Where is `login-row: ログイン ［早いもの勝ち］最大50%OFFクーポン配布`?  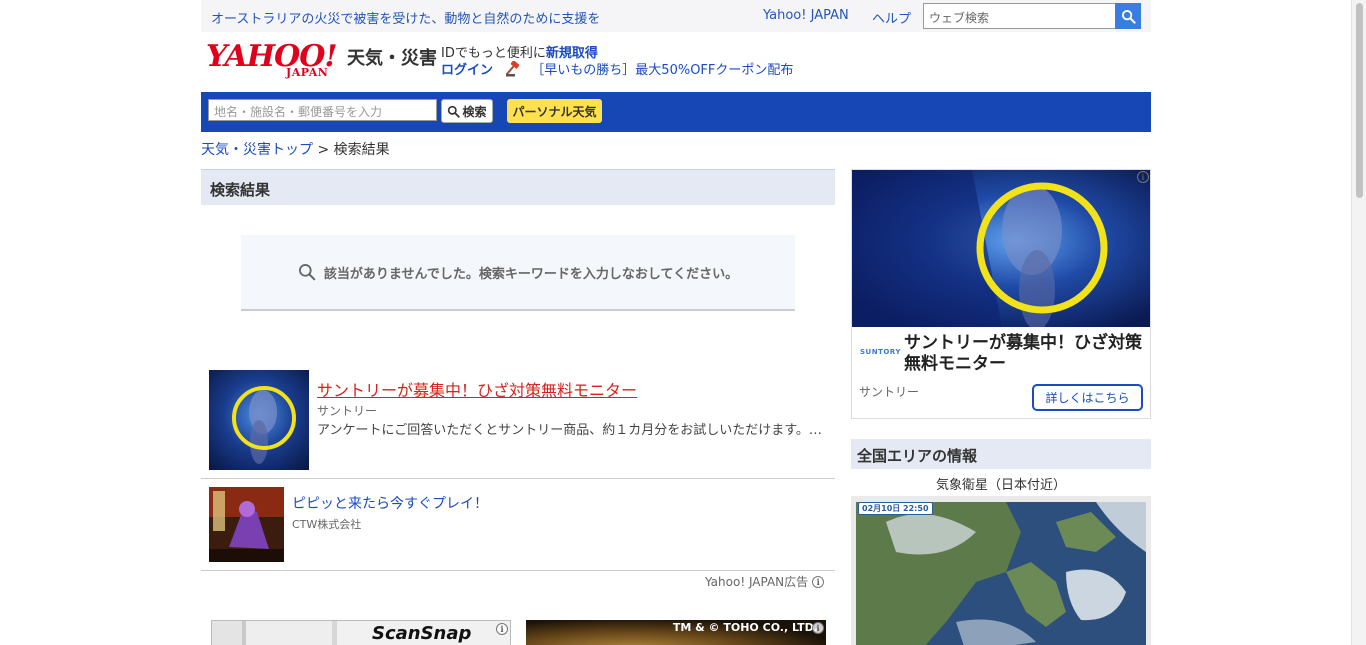 login-row: ログイン ［早いもの勝ち］最大50%OFFクーポン配布 is located at coordinates (617, 68).